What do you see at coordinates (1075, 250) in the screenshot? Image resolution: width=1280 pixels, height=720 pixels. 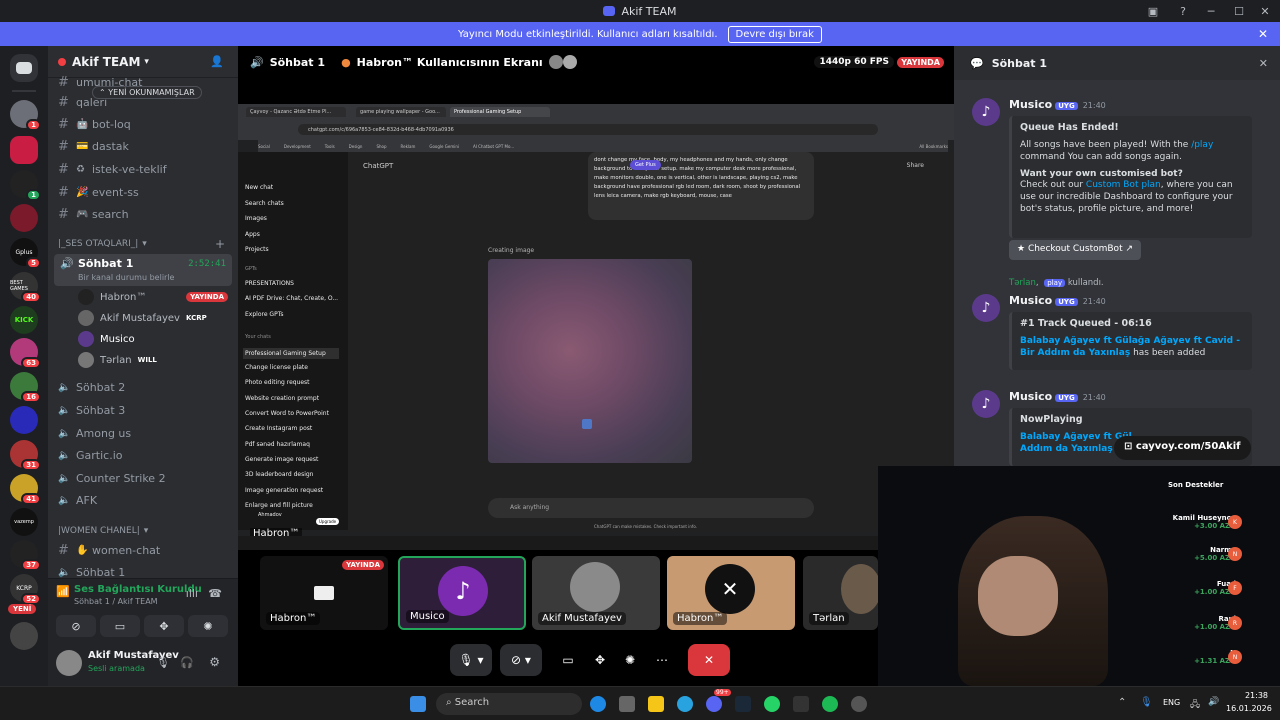 I see `checkout-custombot-button: ★ Checkout CustomBot ↗` at bounding box center [1075, 250].